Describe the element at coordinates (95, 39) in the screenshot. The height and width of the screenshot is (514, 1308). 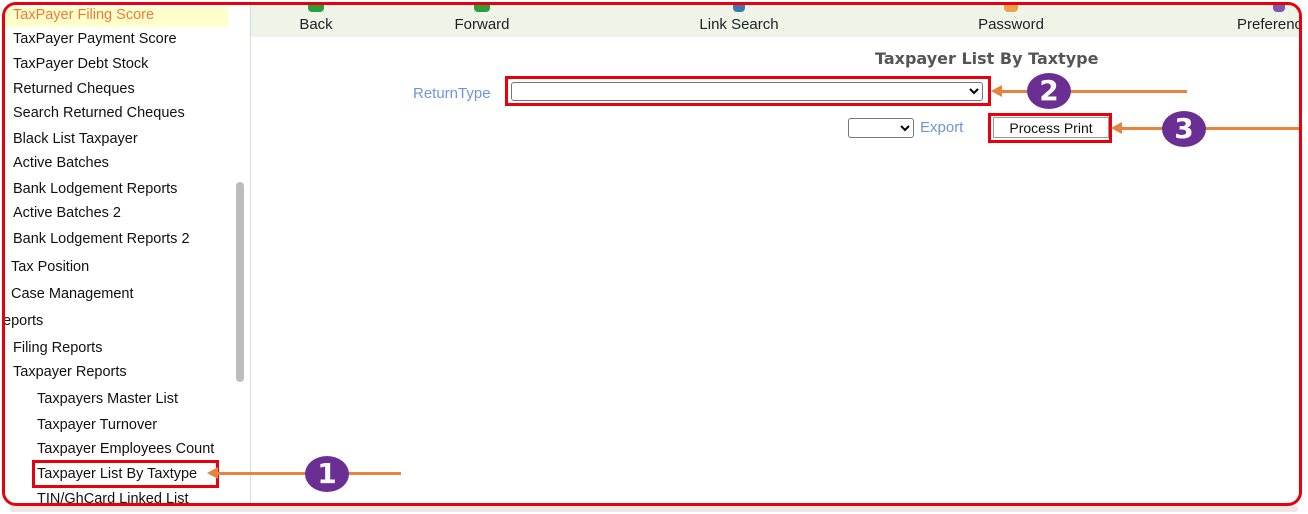
I see `sidebar-item-taxpayer-payment-score: TaxPayer Payment Score` at that location.